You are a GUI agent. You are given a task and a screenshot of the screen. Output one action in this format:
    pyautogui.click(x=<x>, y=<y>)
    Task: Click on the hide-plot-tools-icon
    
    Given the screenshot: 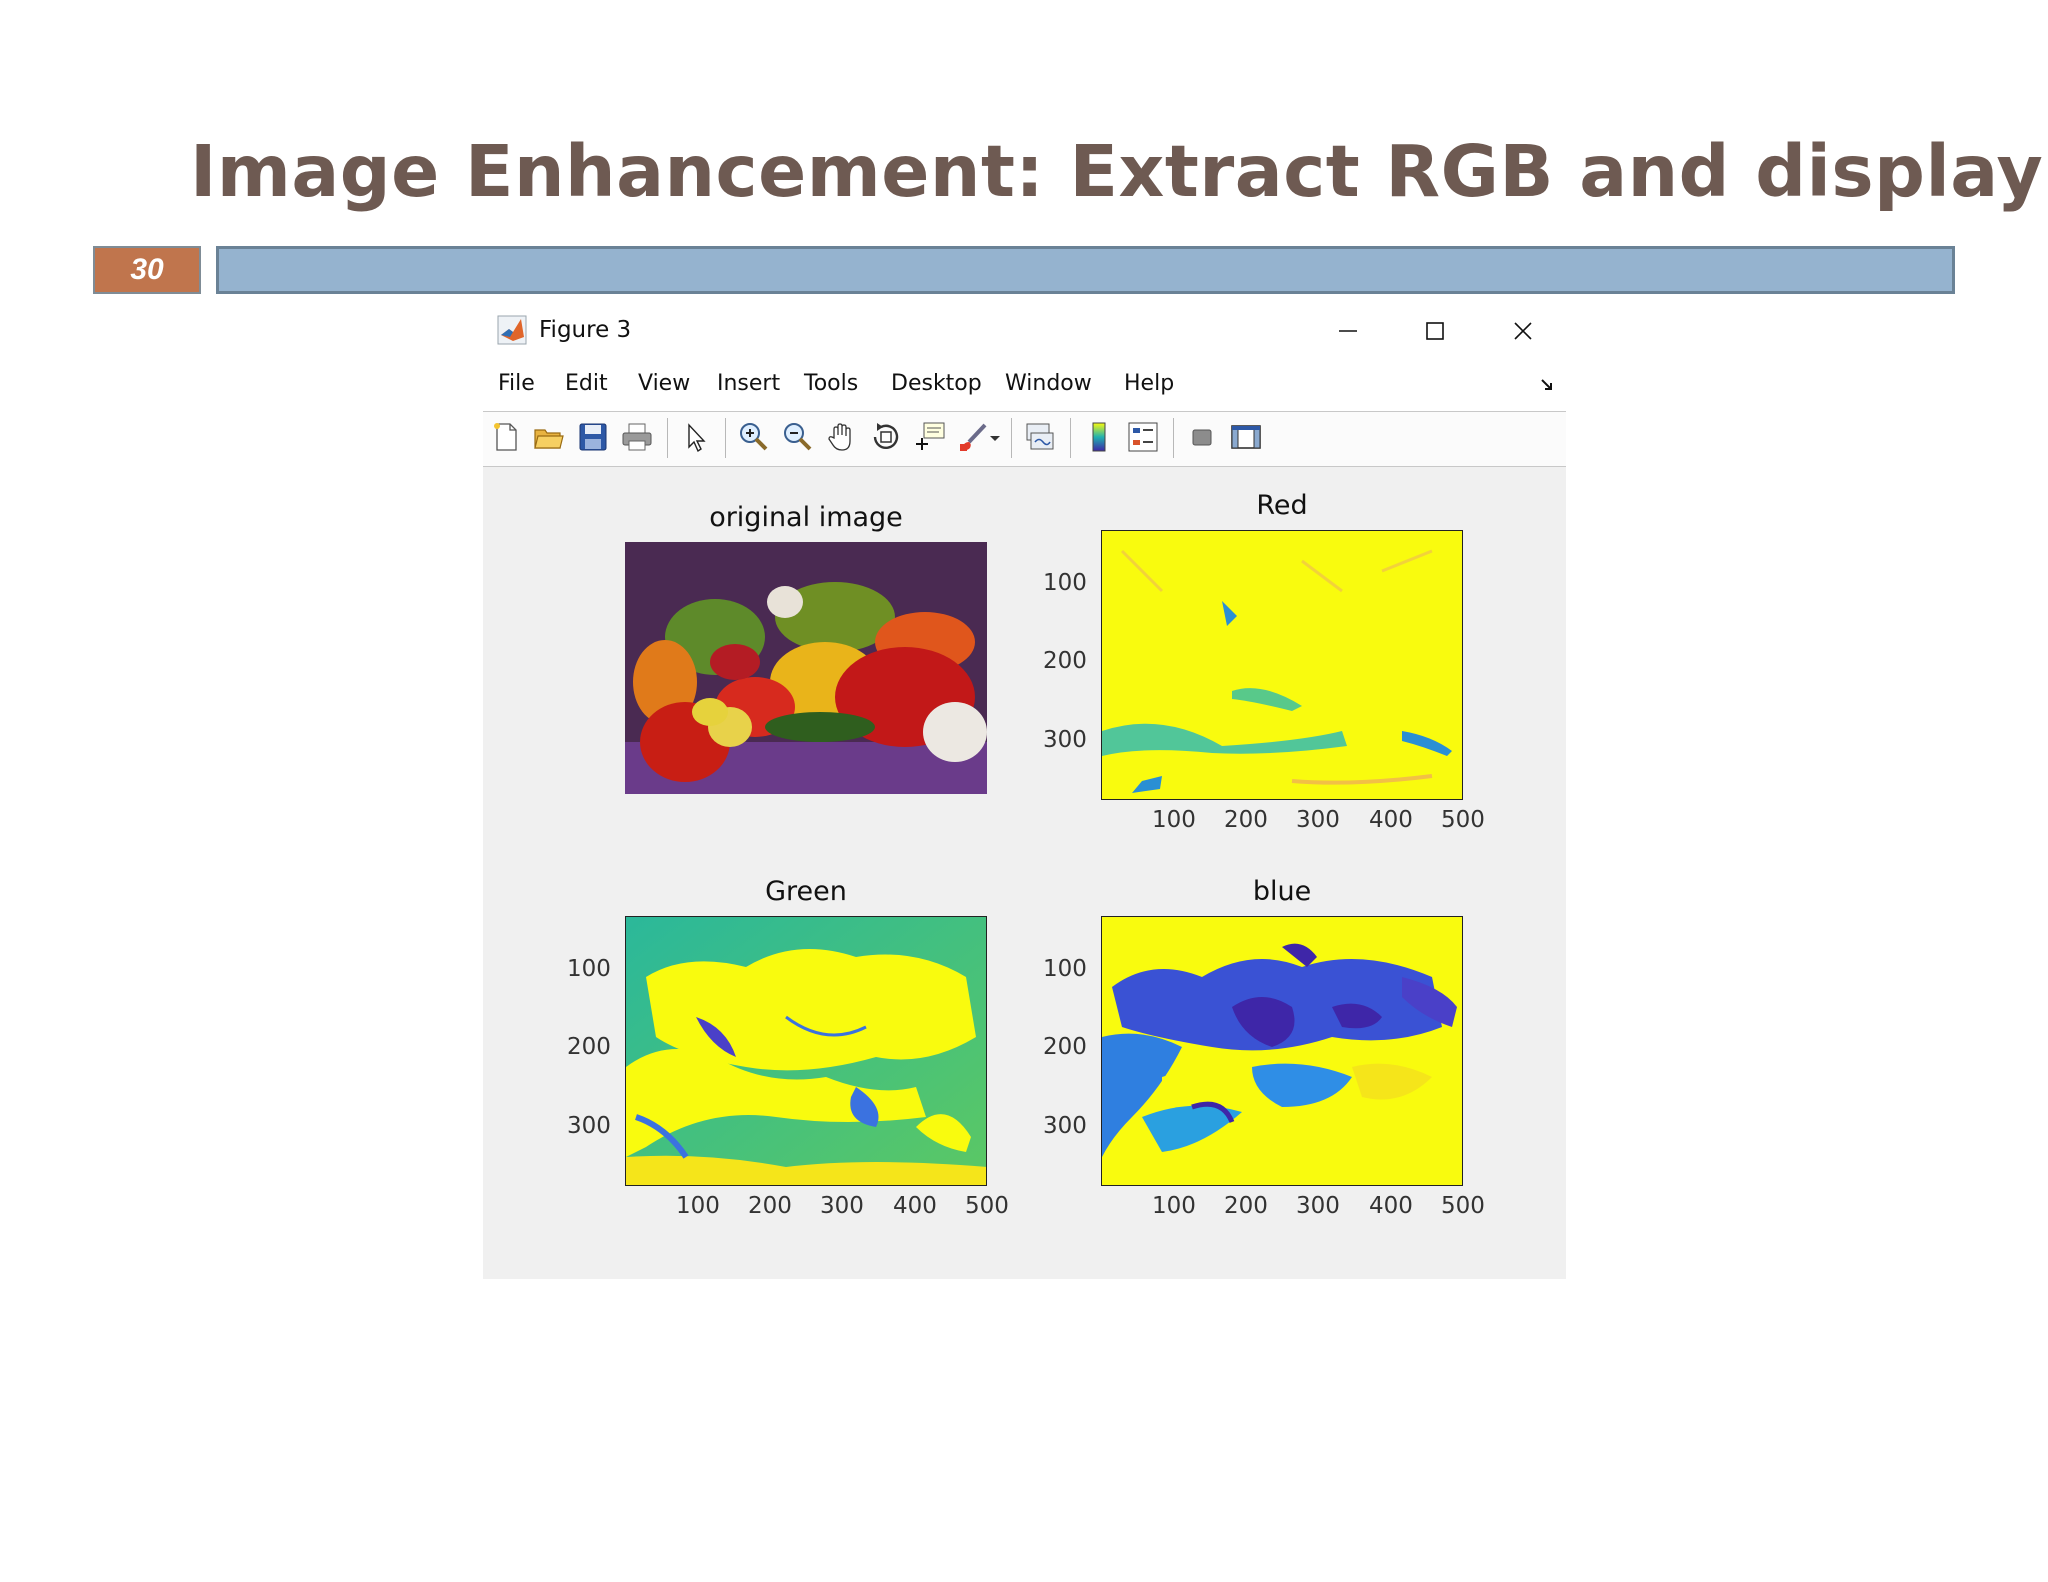 What is the action you would take?
    pyautogui.click(x=1202, y=437)
    